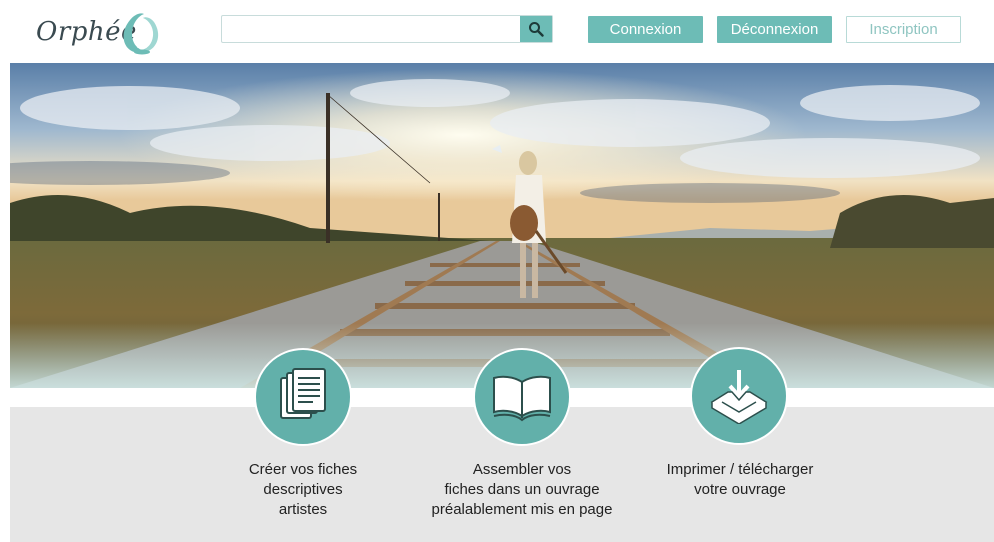 This screenshot has height=542, width=994. Describe the element at coordinates (141, 34) in the screenshot. I see `lyre-logo-icon` at that location.